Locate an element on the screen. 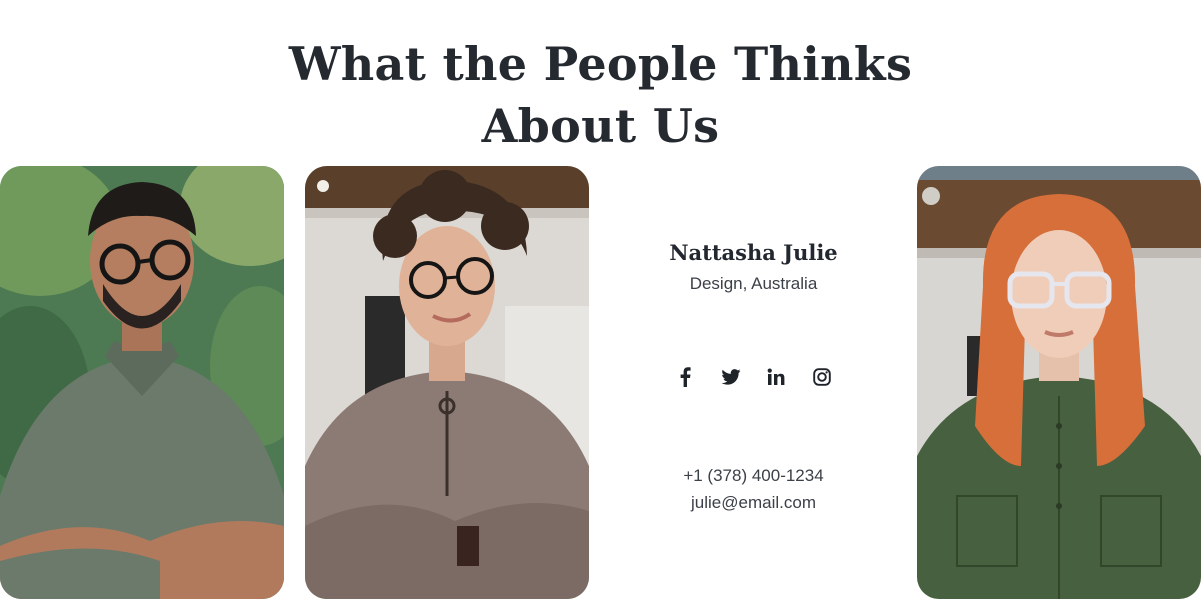  linkedin-icon is located at coordinates (776, 377).